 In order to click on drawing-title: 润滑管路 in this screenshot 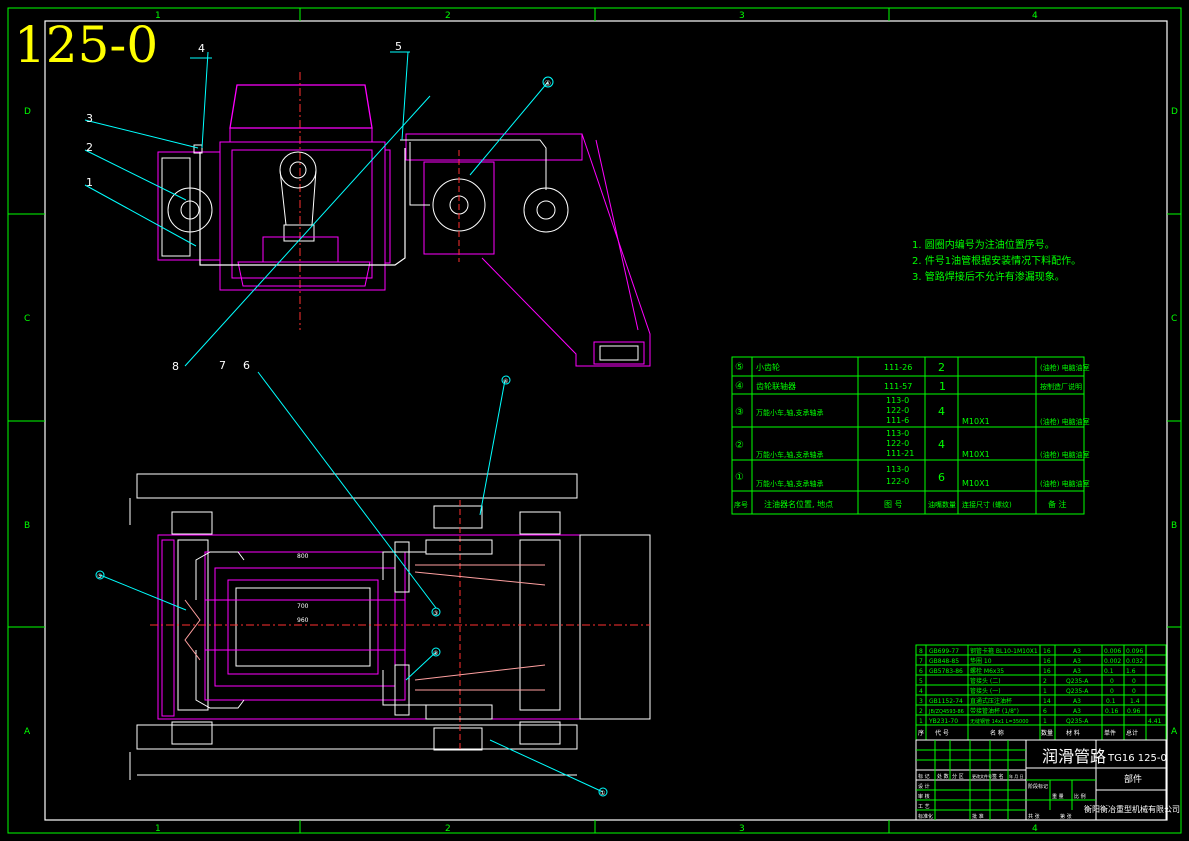, I will do `click(1074, 756)`.